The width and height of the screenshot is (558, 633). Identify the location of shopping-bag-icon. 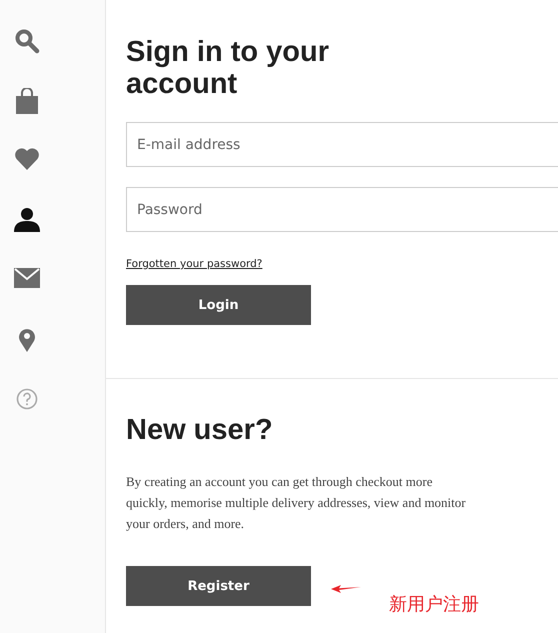
(27, 101).